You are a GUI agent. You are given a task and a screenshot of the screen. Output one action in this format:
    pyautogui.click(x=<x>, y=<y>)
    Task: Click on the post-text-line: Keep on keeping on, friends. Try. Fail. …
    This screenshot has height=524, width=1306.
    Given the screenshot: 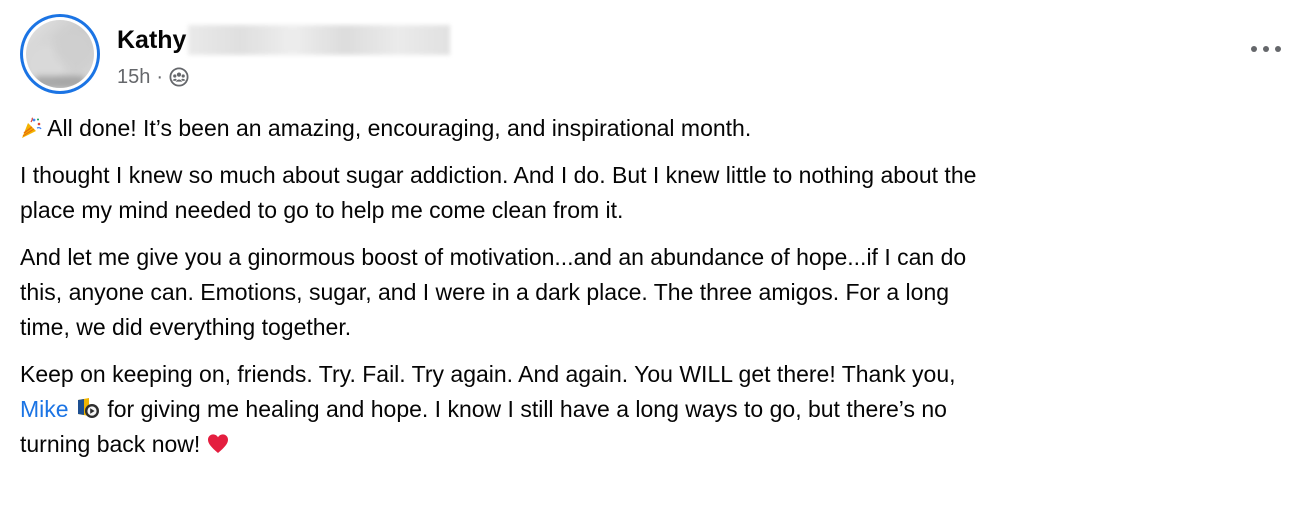 What is the action you would take?
    pyautogui.click(x=488, y=374)
    